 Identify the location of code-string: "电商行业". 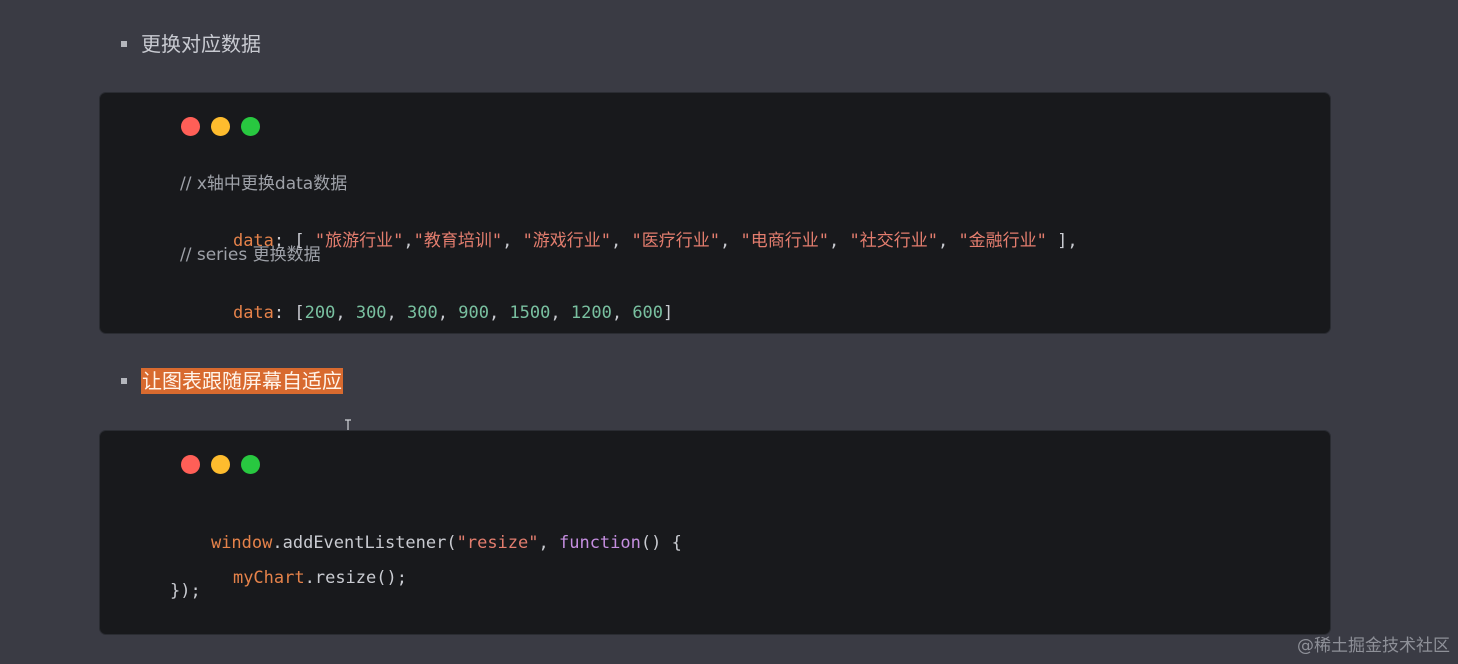
(784, 241).